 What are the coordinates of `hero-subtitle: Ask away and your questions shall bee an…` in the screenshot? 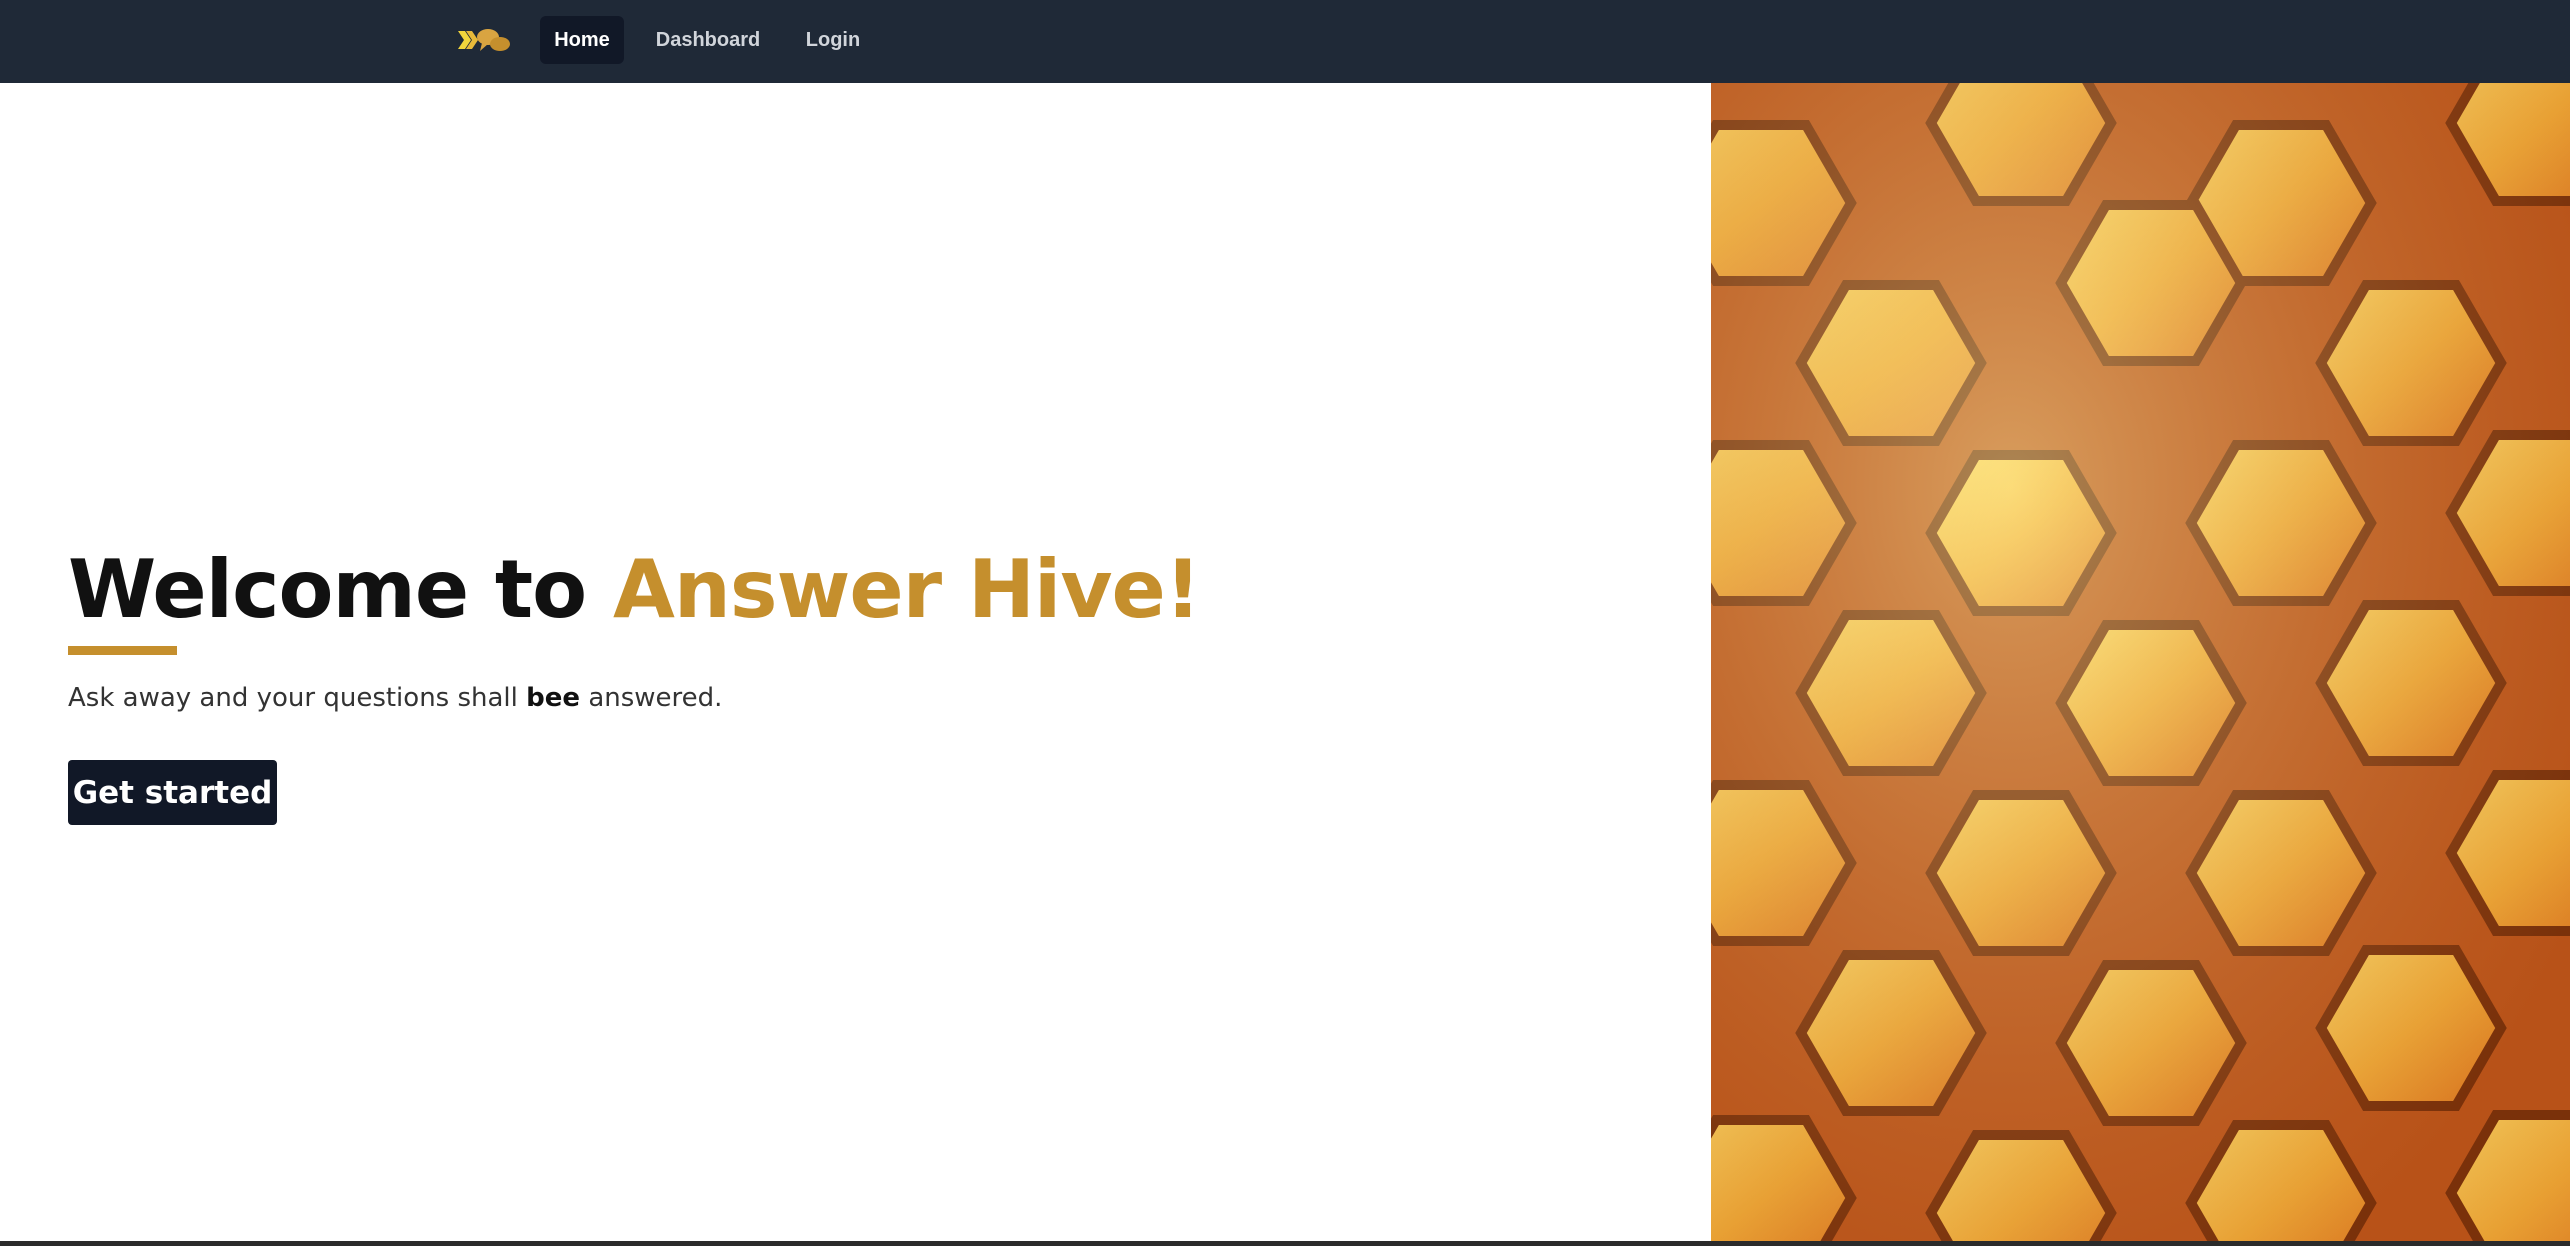 It's located at (395, 698).